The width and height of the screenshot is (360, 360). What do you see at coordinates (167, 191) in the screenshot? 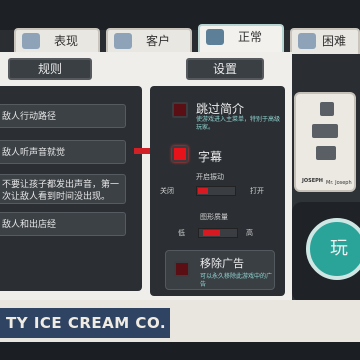
I see `vibration-off-label: 关闭` at bounding box center [167, 191].